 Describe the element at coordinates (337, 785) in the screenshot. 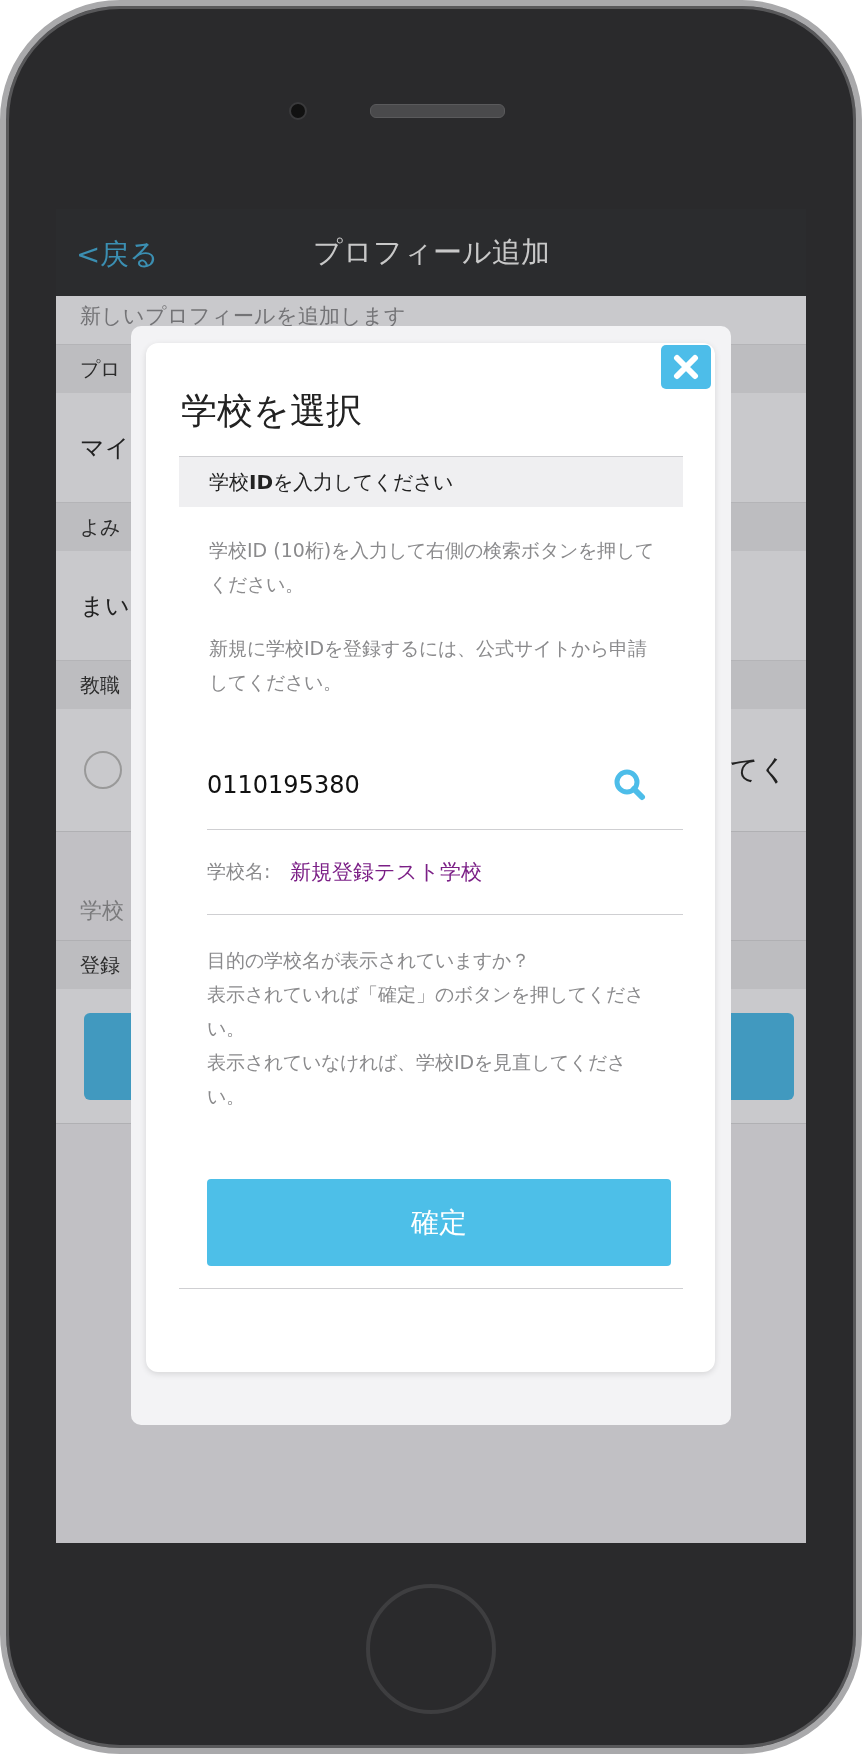

I see `school-id-field: 0110195380` at that location.